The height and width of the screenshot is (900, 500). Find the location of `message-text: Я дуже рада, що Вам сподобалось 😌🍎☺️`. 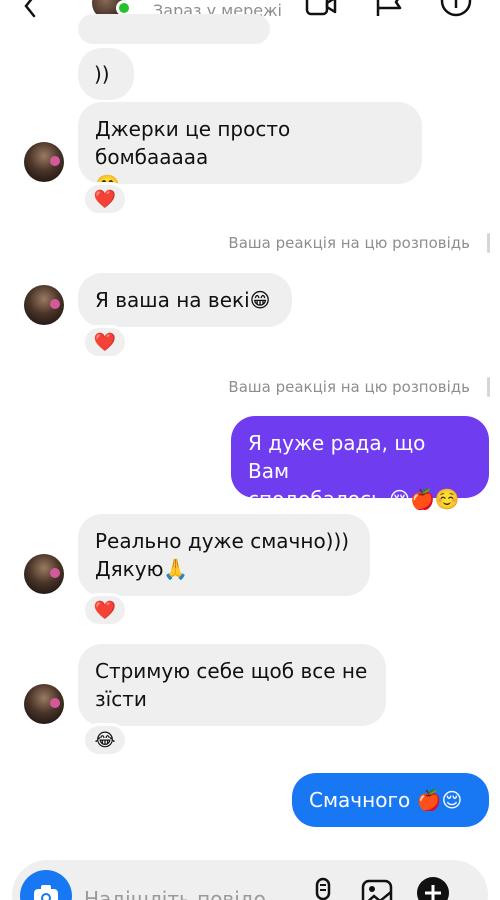

message-text: Я дуже рада, що Вам сподобалось 😌🍎☺️ is located at coordinates (354, 471).